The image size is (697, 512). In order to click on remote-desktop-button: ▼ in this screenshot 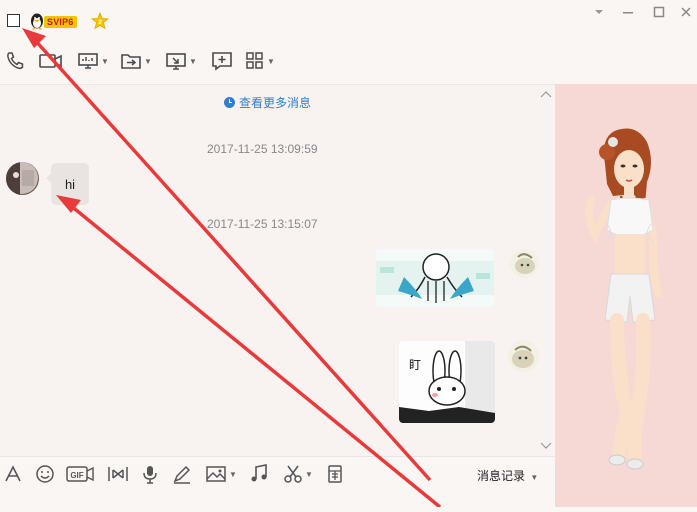, I will do `click(181, 61)`.